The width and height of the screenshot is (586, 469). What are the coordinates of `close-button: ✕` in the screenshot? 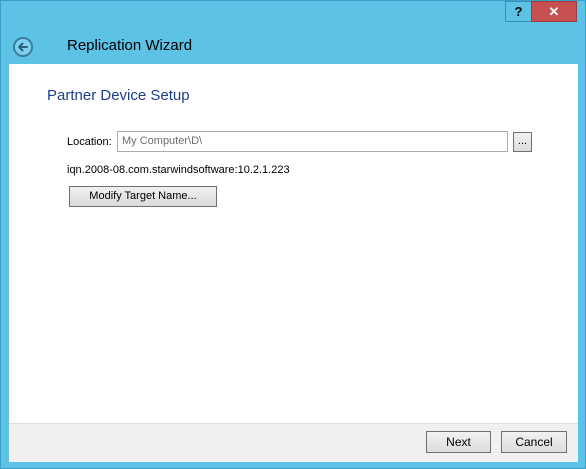 It's located at (554, 11).